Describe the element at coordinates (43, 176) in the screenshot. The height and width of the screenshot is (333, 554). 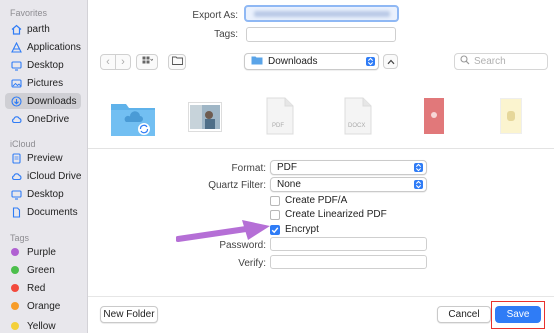
I see `sidebar-item-icloud-drive: iCloud Drive` at that location.